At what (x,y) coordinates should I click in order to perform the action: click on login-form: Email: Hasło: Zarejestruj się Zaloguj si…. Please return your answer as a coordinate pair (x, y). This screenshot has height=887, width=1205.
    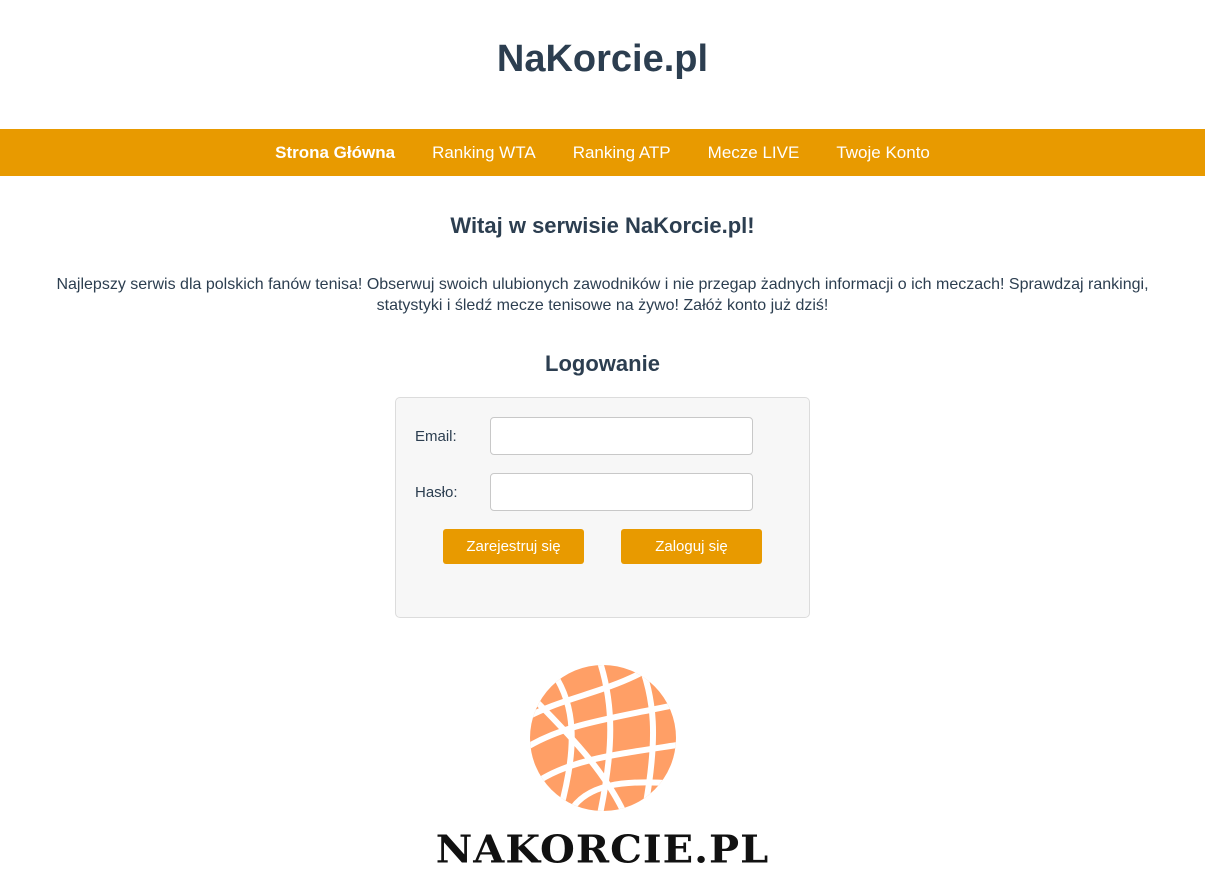
    Looking at the image, I should click on (602, 507).